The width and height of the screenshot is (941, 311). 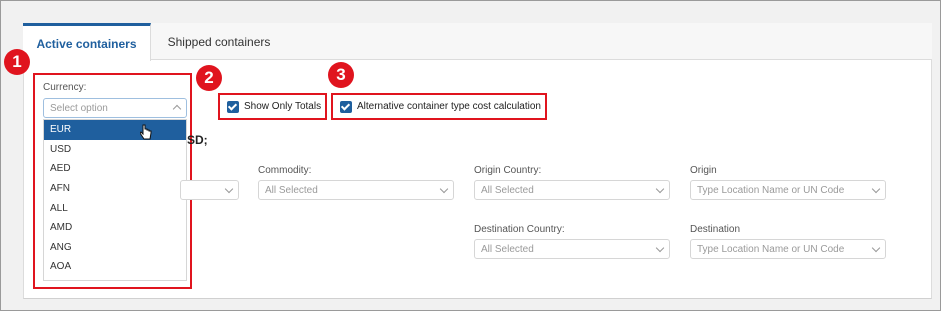 I want to click on destination-placeholder: Type Location Name or UN Code, so click(x=771, y=249).